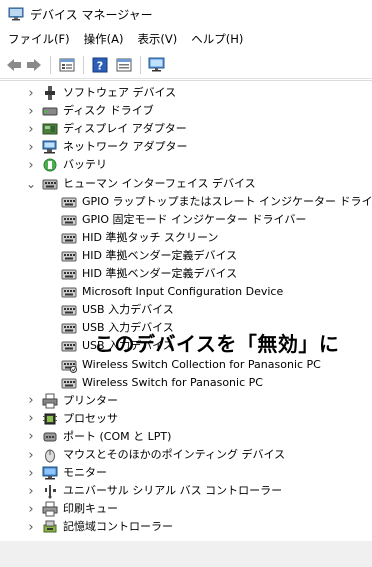  I want to click on properties-icon, so click(67, 65).